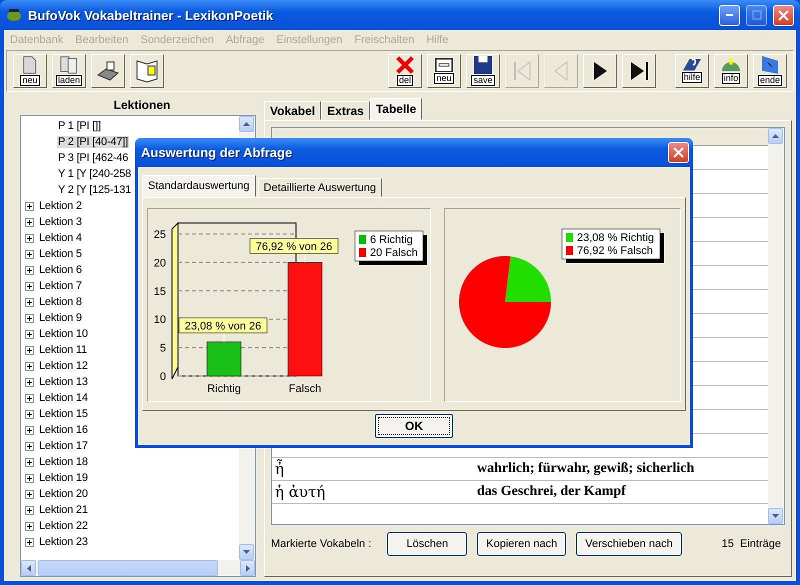 The height and width of the screenshot is (585, 800). What do you see at coordinates (396, 109) in the screenshot?
I see `tab: Tabelle` at bounding box center [396, 109].